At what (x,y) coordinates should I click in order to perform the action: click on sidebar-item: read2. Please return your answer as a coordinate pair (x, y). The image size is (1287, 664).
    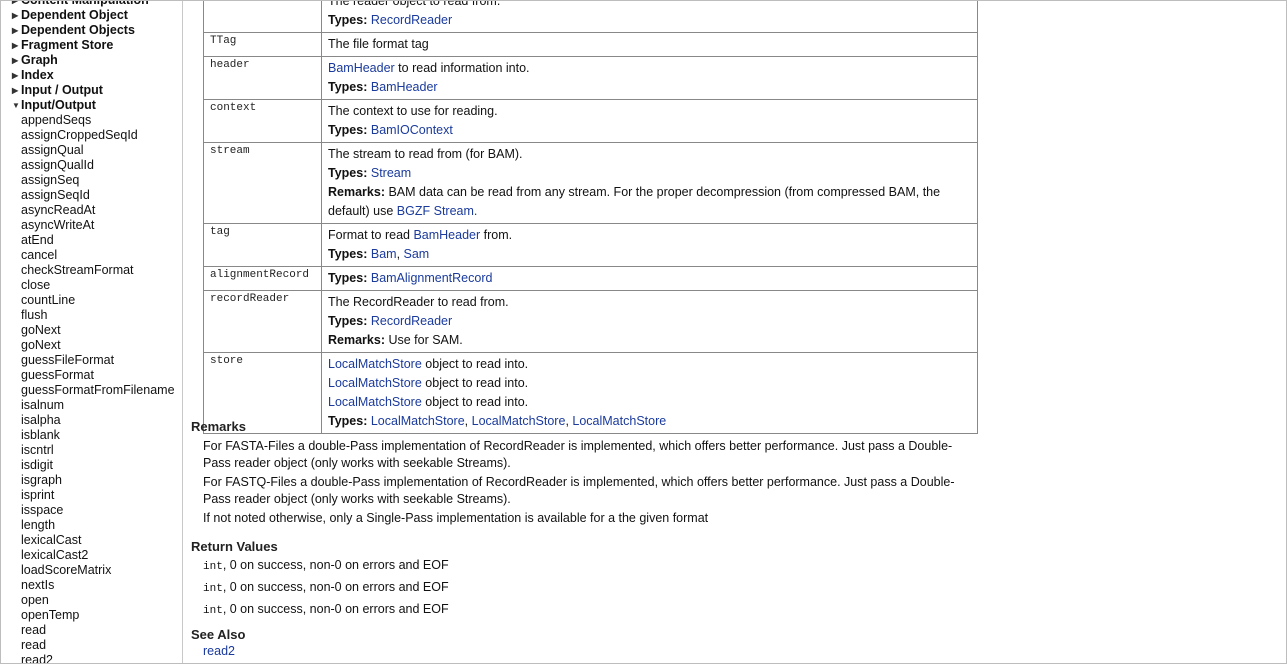
    Looking at the image, I should click on (91, 658).